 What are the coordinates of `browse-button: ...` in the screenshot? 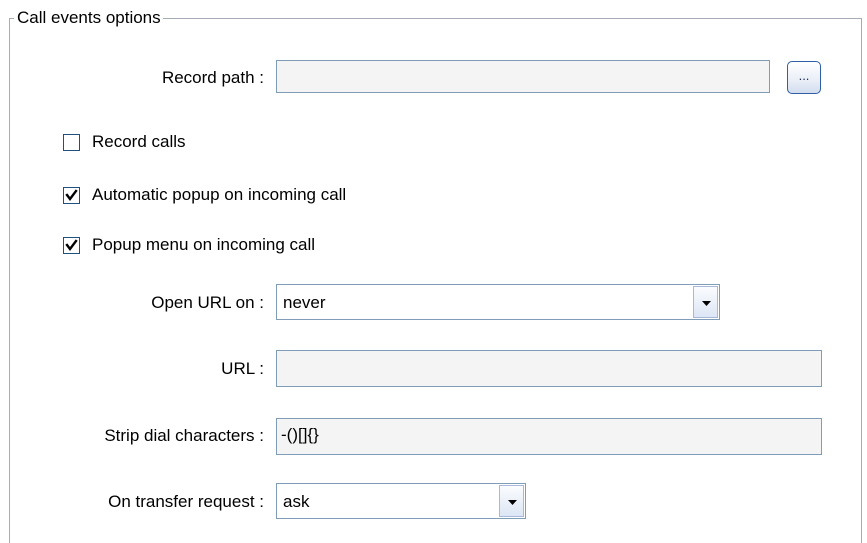 It's located at (804, 77).